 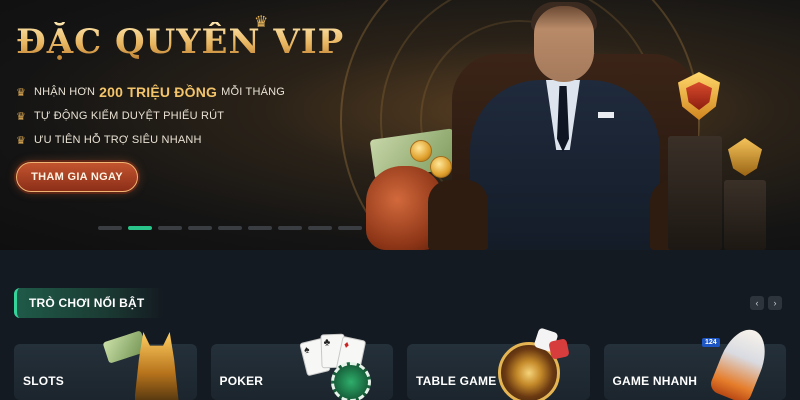 I want to click on pocket-square-image, so click(x=606, y=115).